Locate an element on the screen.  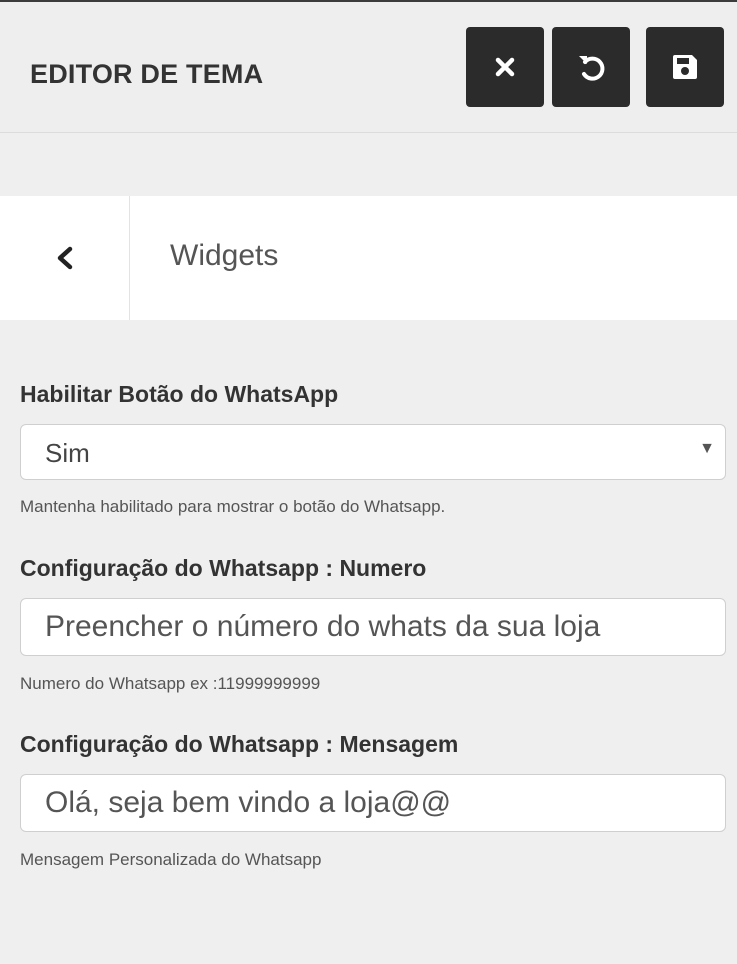
save-button is located at coordinates (685, 67).